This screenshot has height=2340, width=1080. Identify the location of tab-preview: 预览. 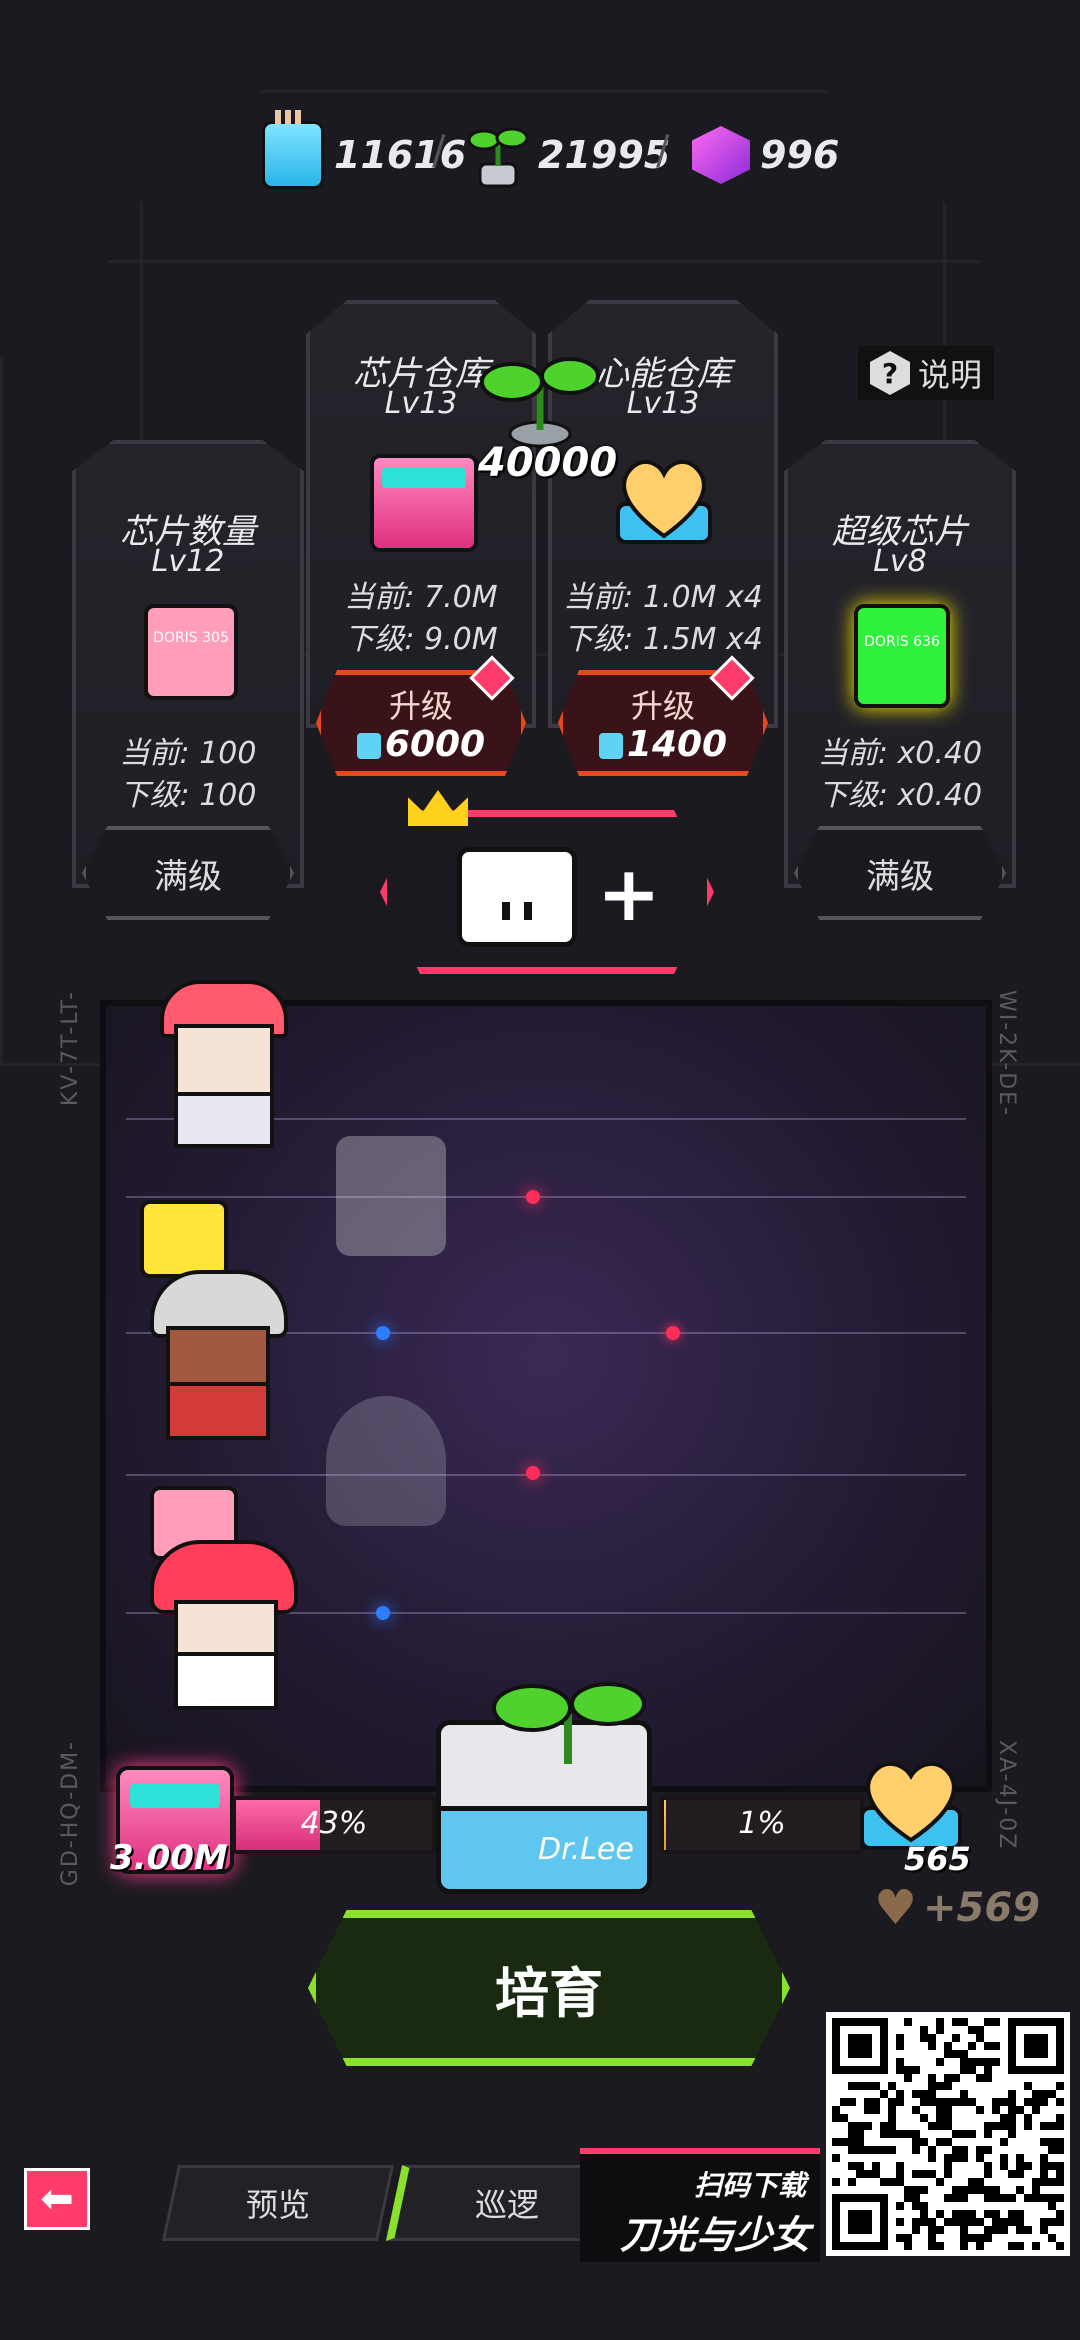
(278, 2203).